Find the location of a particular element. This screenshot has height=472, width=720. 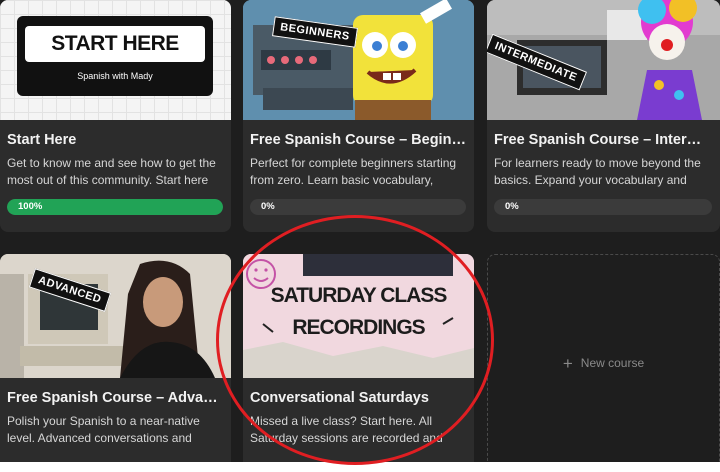

course-title: Conversational Saturdays is located at coordinates (358, 398).